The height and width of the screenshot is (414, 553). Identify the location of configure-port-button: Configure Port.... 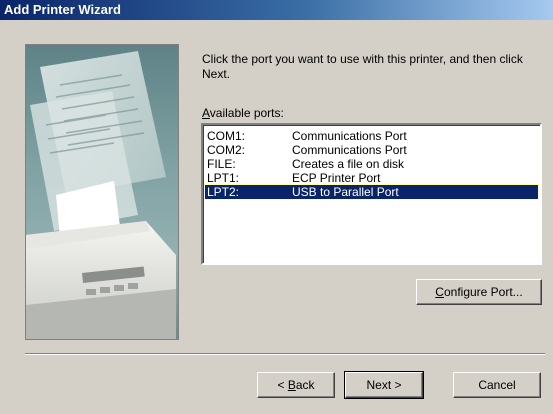
(479, 292).